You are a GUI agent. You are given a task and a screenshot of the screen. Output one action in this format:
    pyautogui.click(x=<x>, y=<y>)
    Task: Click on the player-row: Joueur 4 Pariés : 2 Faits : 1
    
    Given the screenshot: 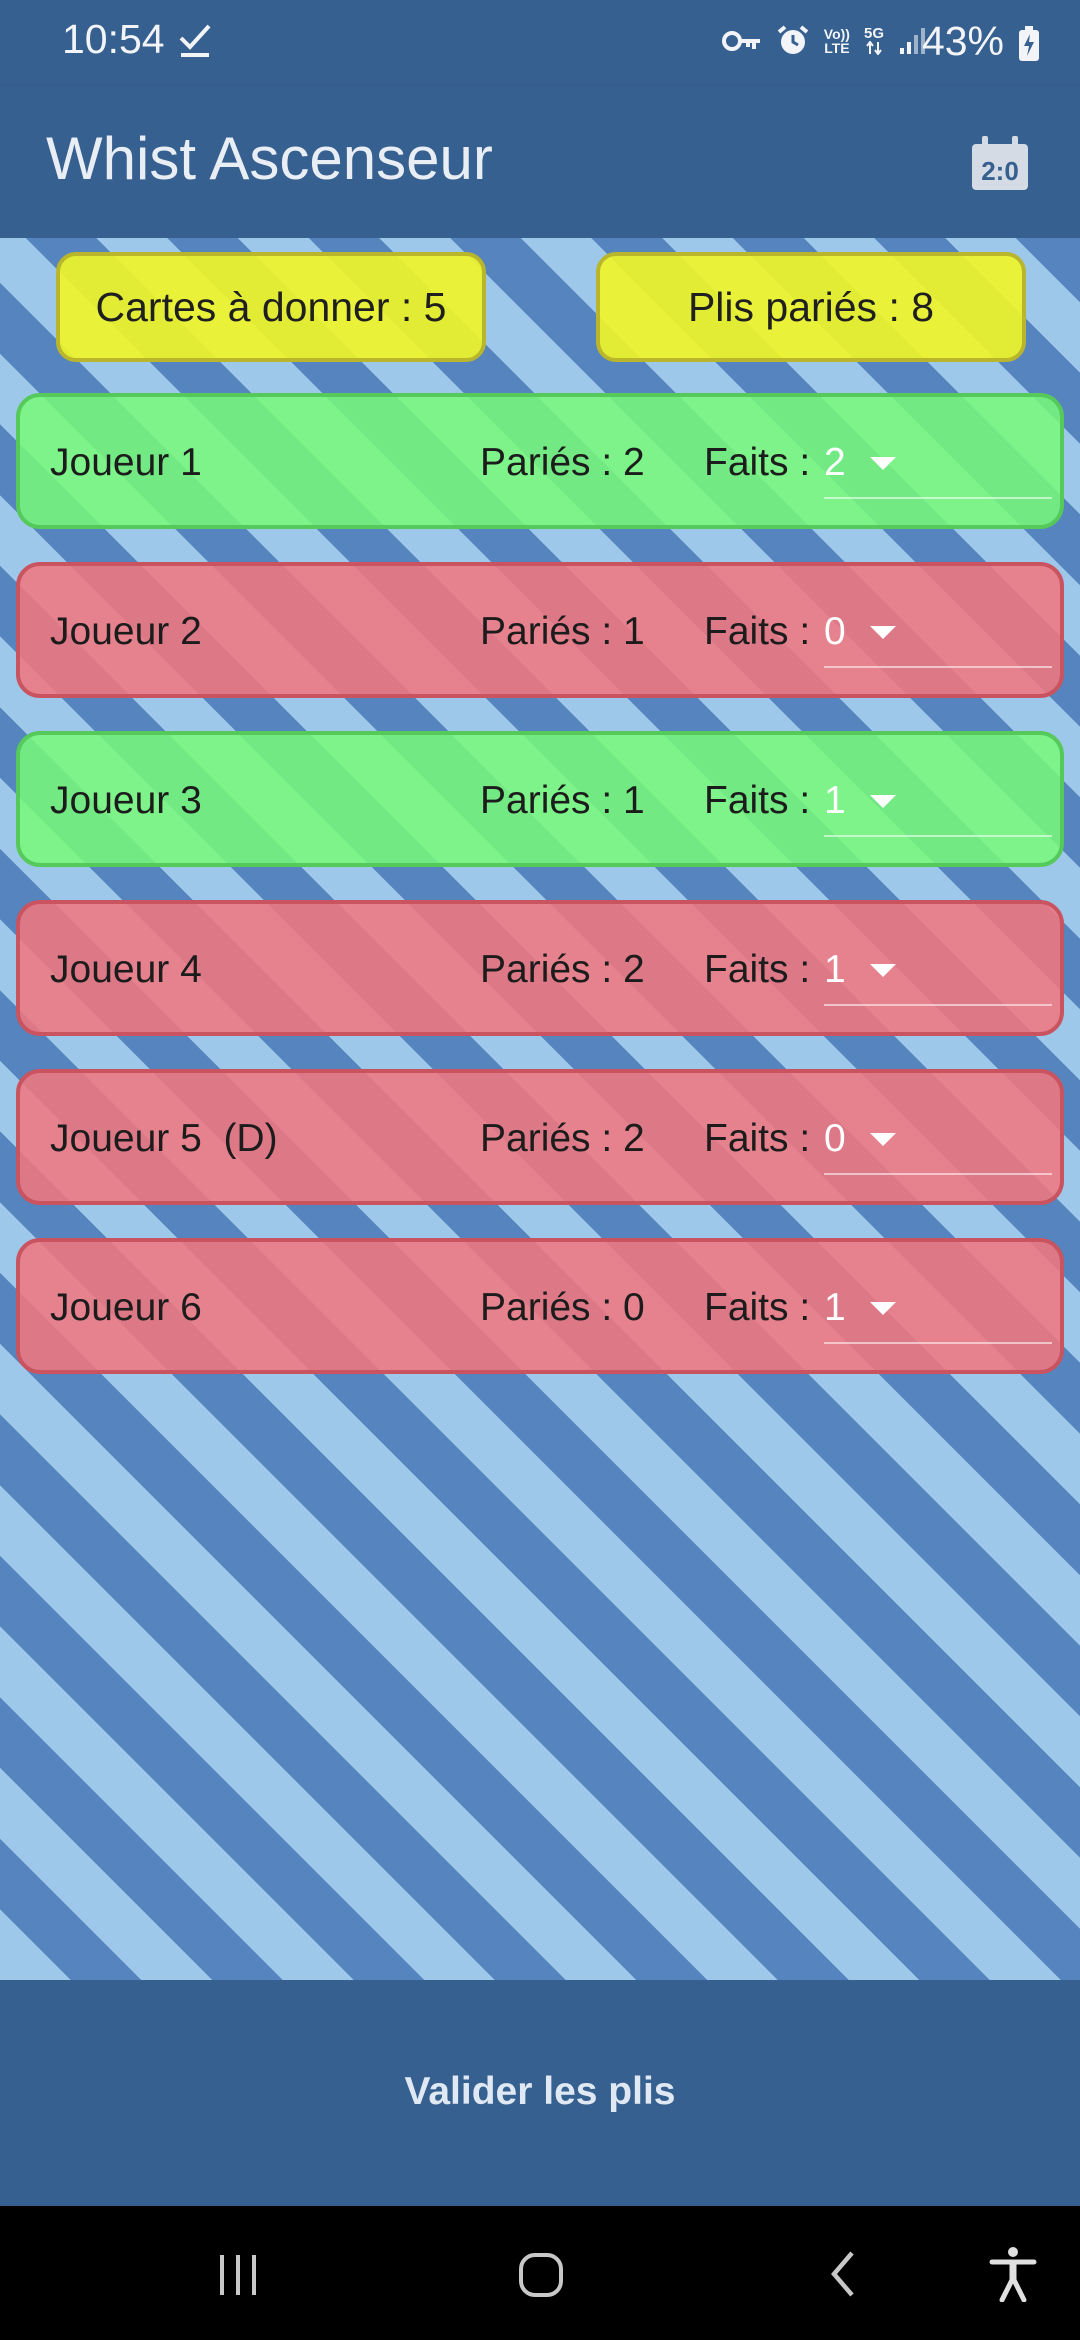 What is the action you would take?
    pyautogui.click(x=540, y=968)
    